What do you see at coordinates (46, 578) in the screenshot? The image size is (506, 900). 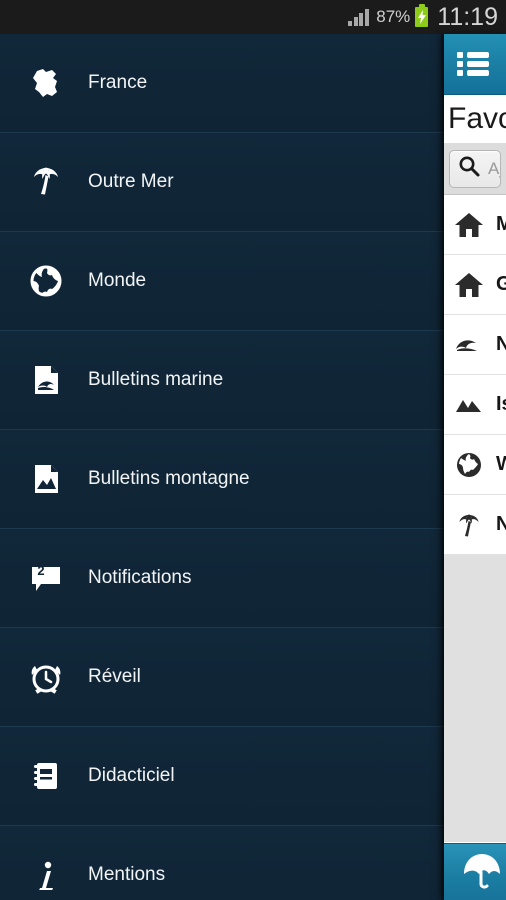 I see `speech-bubble-icon: 2` at bounding box center [46, 578].